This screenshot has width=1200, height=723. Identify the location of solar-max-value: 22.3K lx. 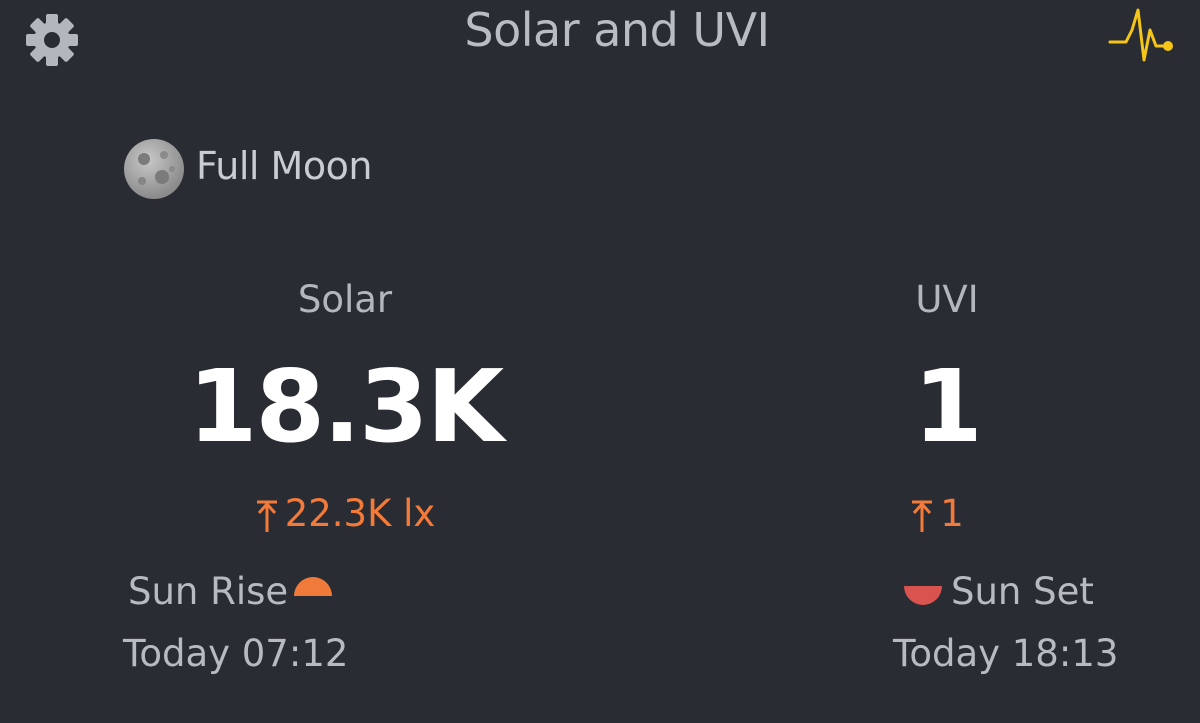
(360, 513).